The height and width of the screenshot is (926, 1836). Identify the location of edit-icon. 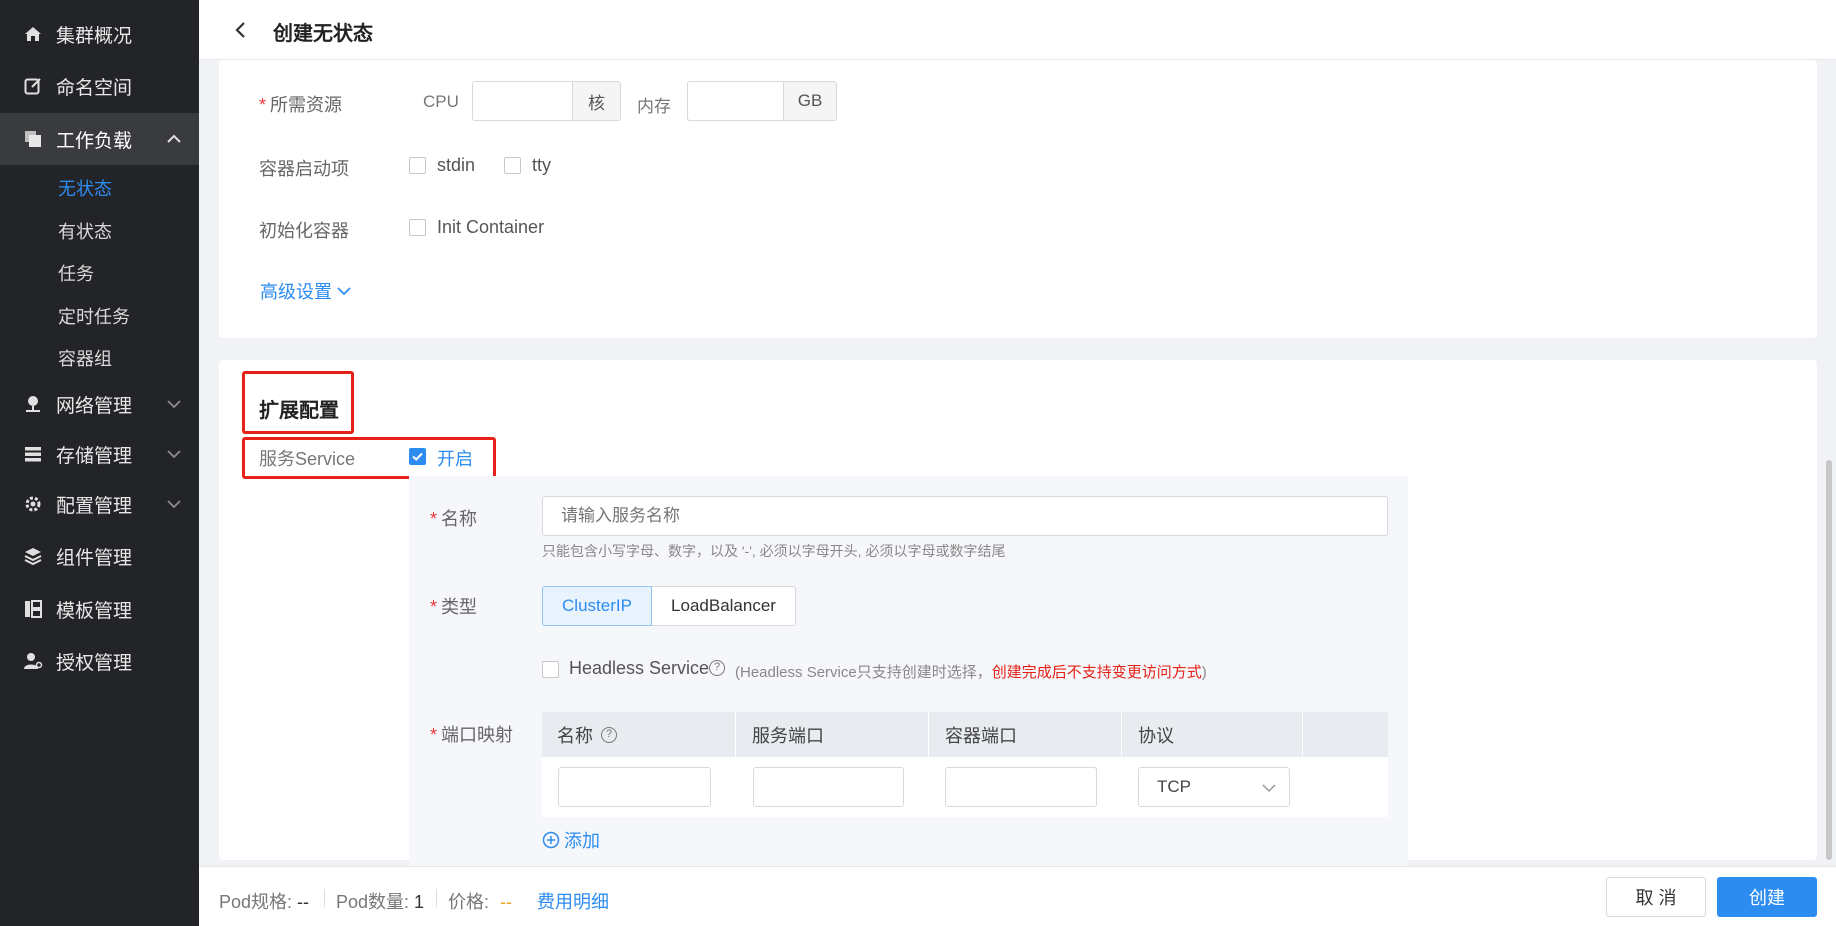
(33, 86).